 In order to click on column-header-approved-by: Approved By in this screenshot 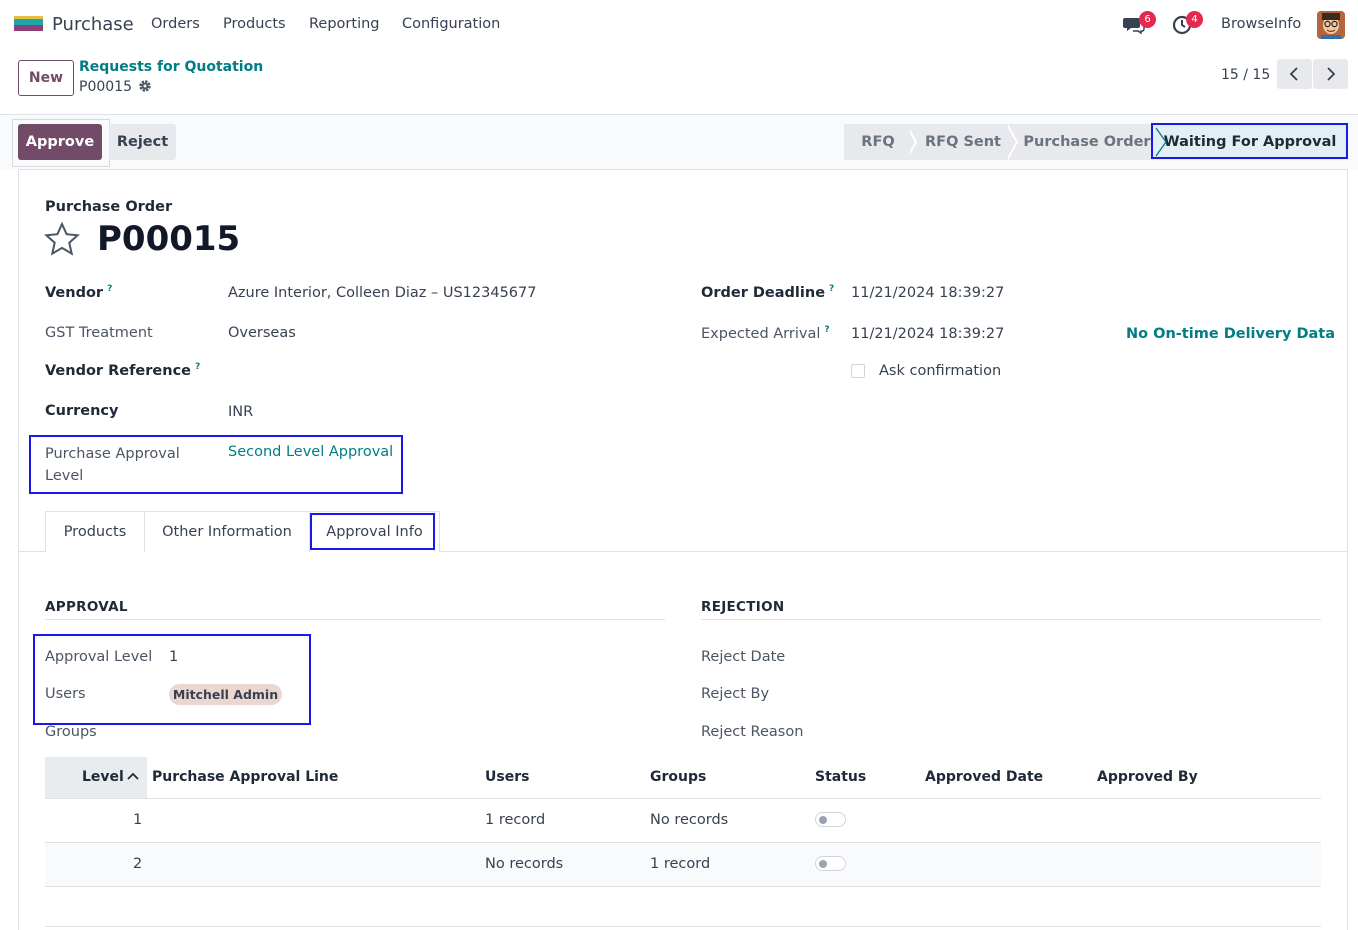, I will do `click(1147, 777)`.